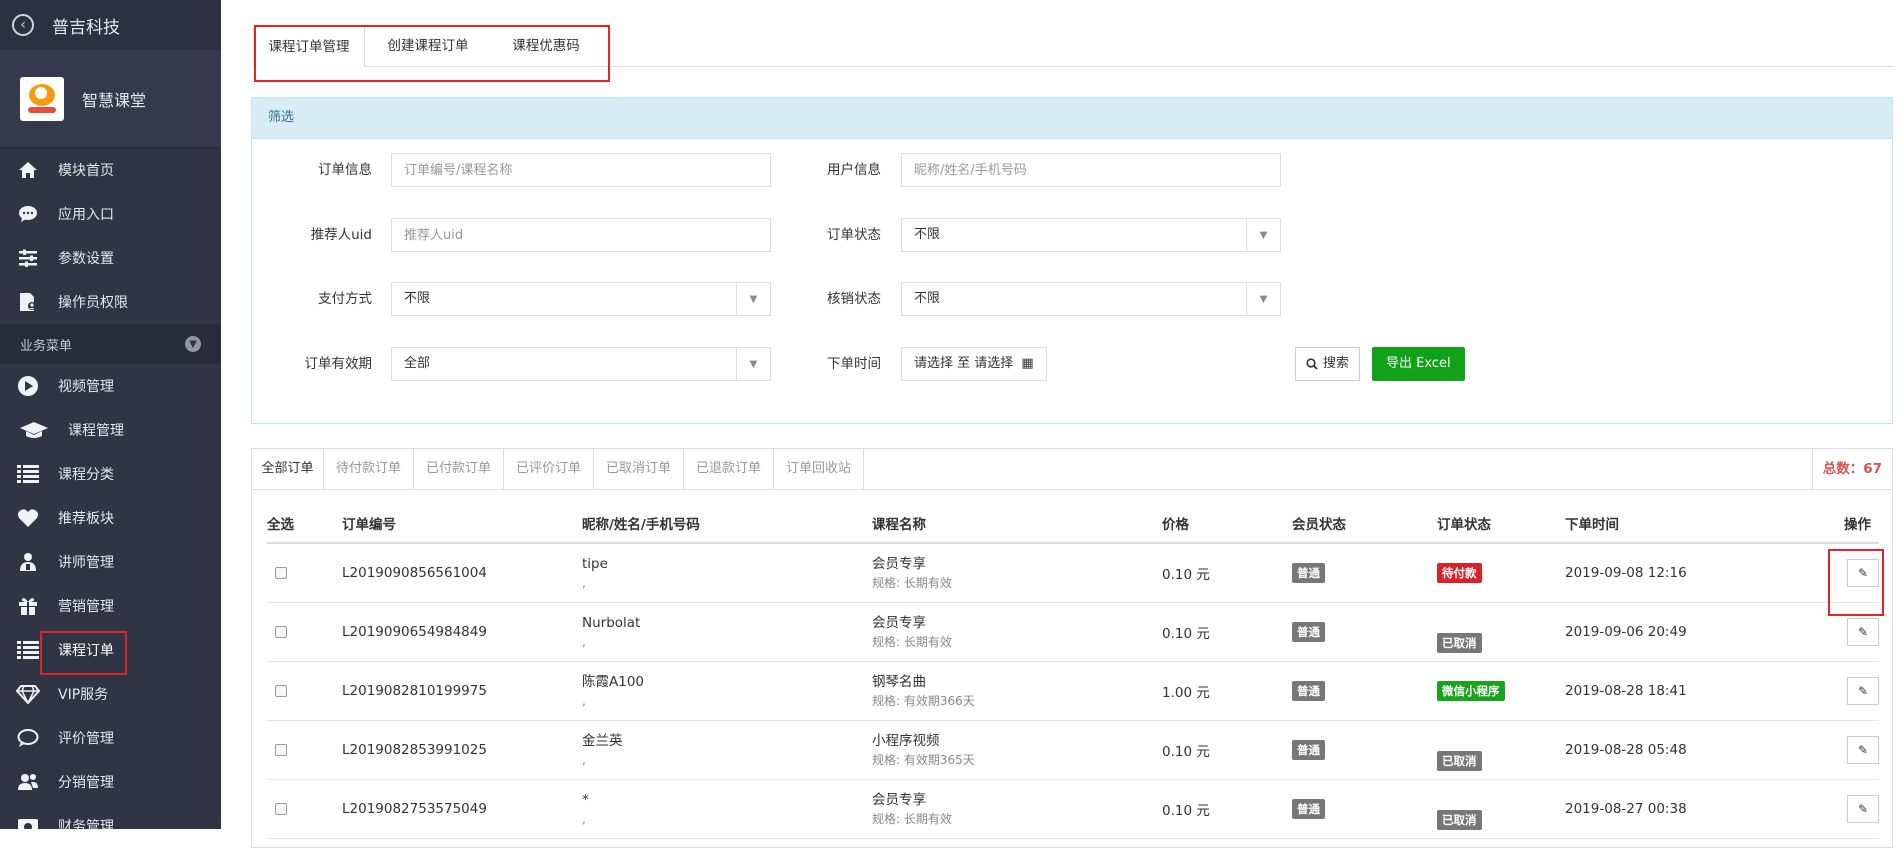  What do you see at coordinates (1227, 691) in the screenshot?
I see `price: 1.00 元` at bounding box center [1227, 691].